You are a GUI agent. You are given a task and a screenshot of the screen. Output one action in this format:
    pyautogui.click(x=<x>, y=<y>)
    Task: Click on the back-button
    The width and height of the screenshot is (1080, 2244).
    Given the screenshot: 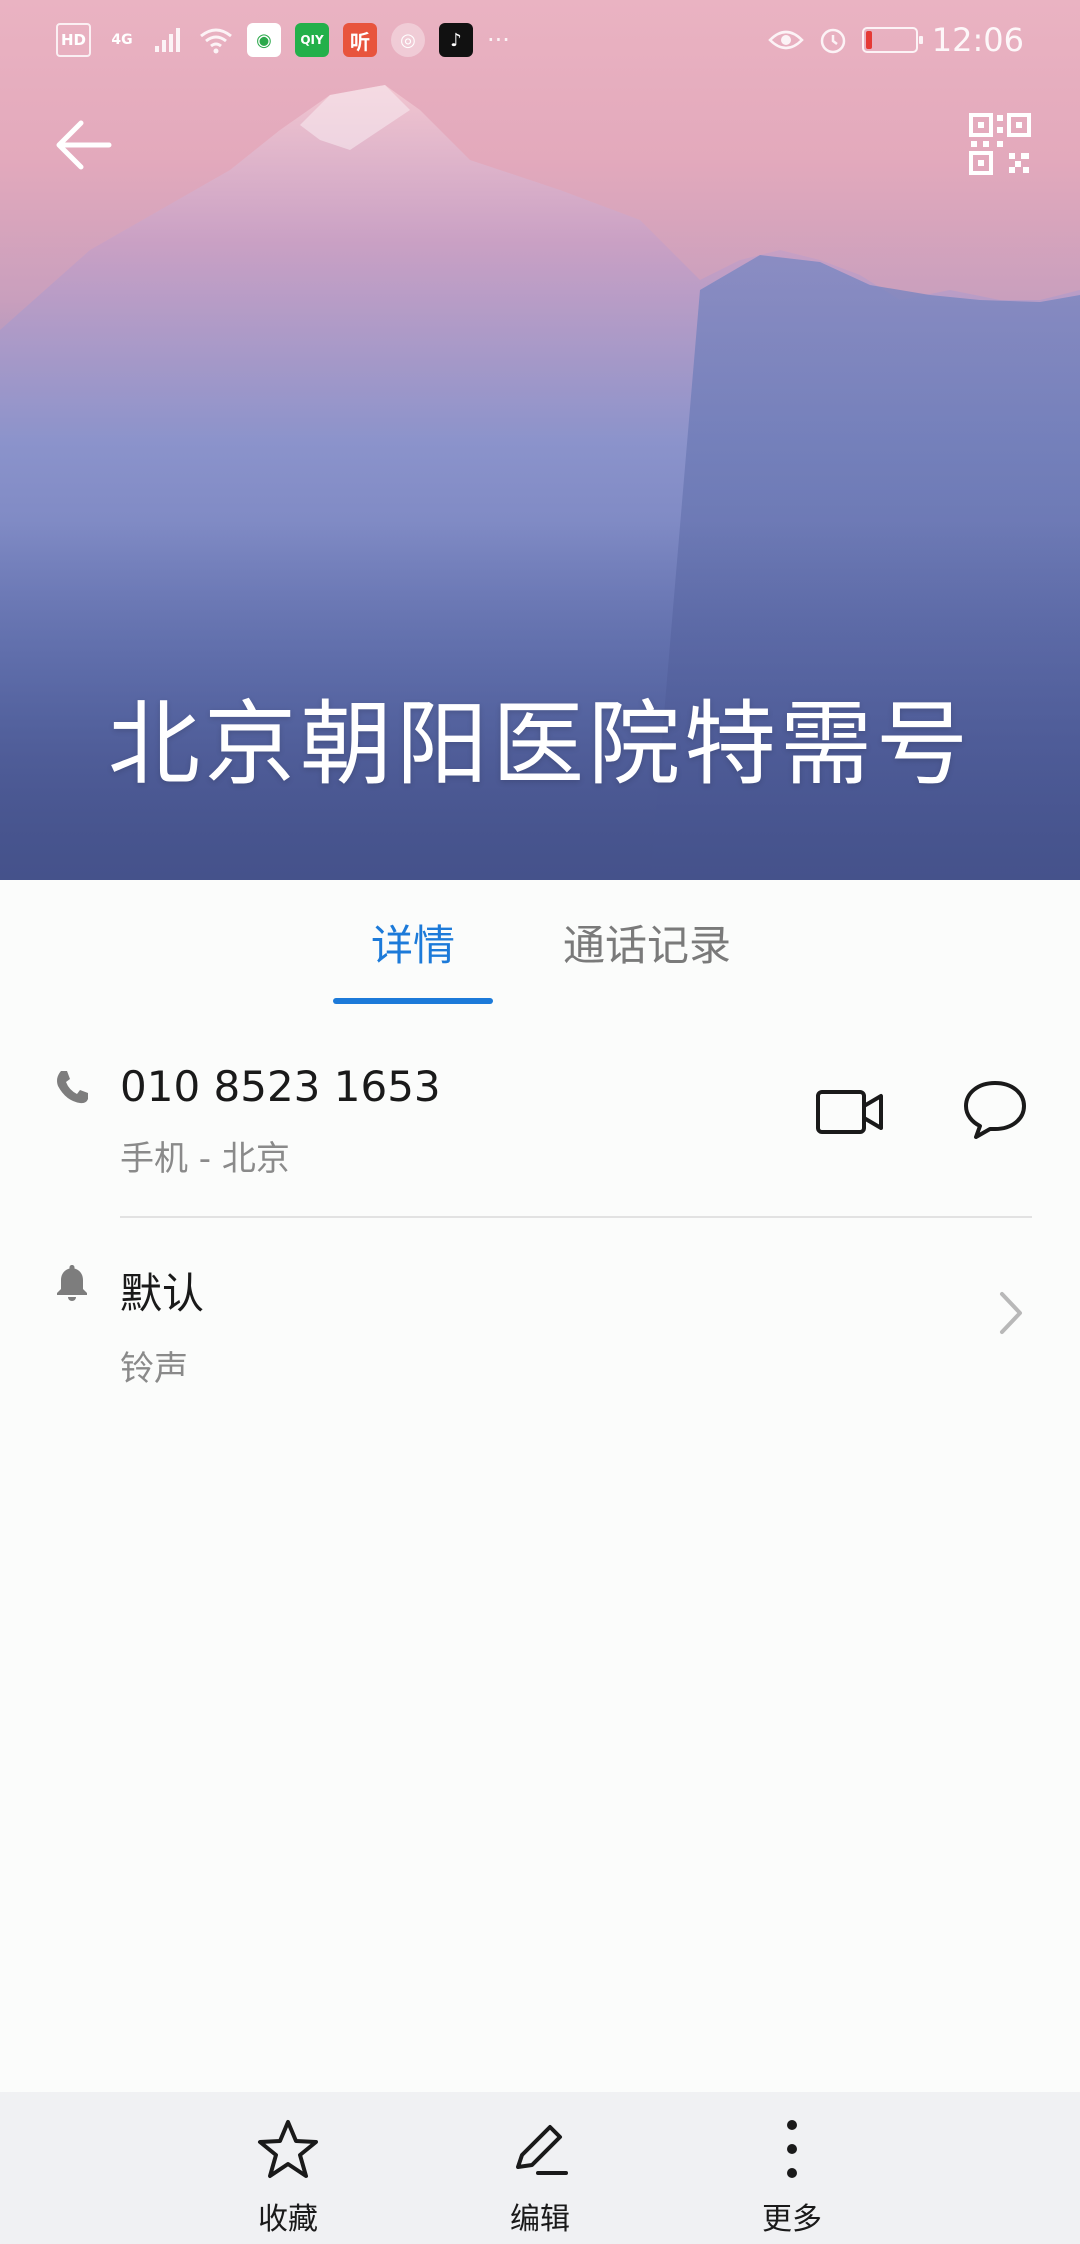 What is the action you would take?
    pyautogui.click(x=83, y=145)
    